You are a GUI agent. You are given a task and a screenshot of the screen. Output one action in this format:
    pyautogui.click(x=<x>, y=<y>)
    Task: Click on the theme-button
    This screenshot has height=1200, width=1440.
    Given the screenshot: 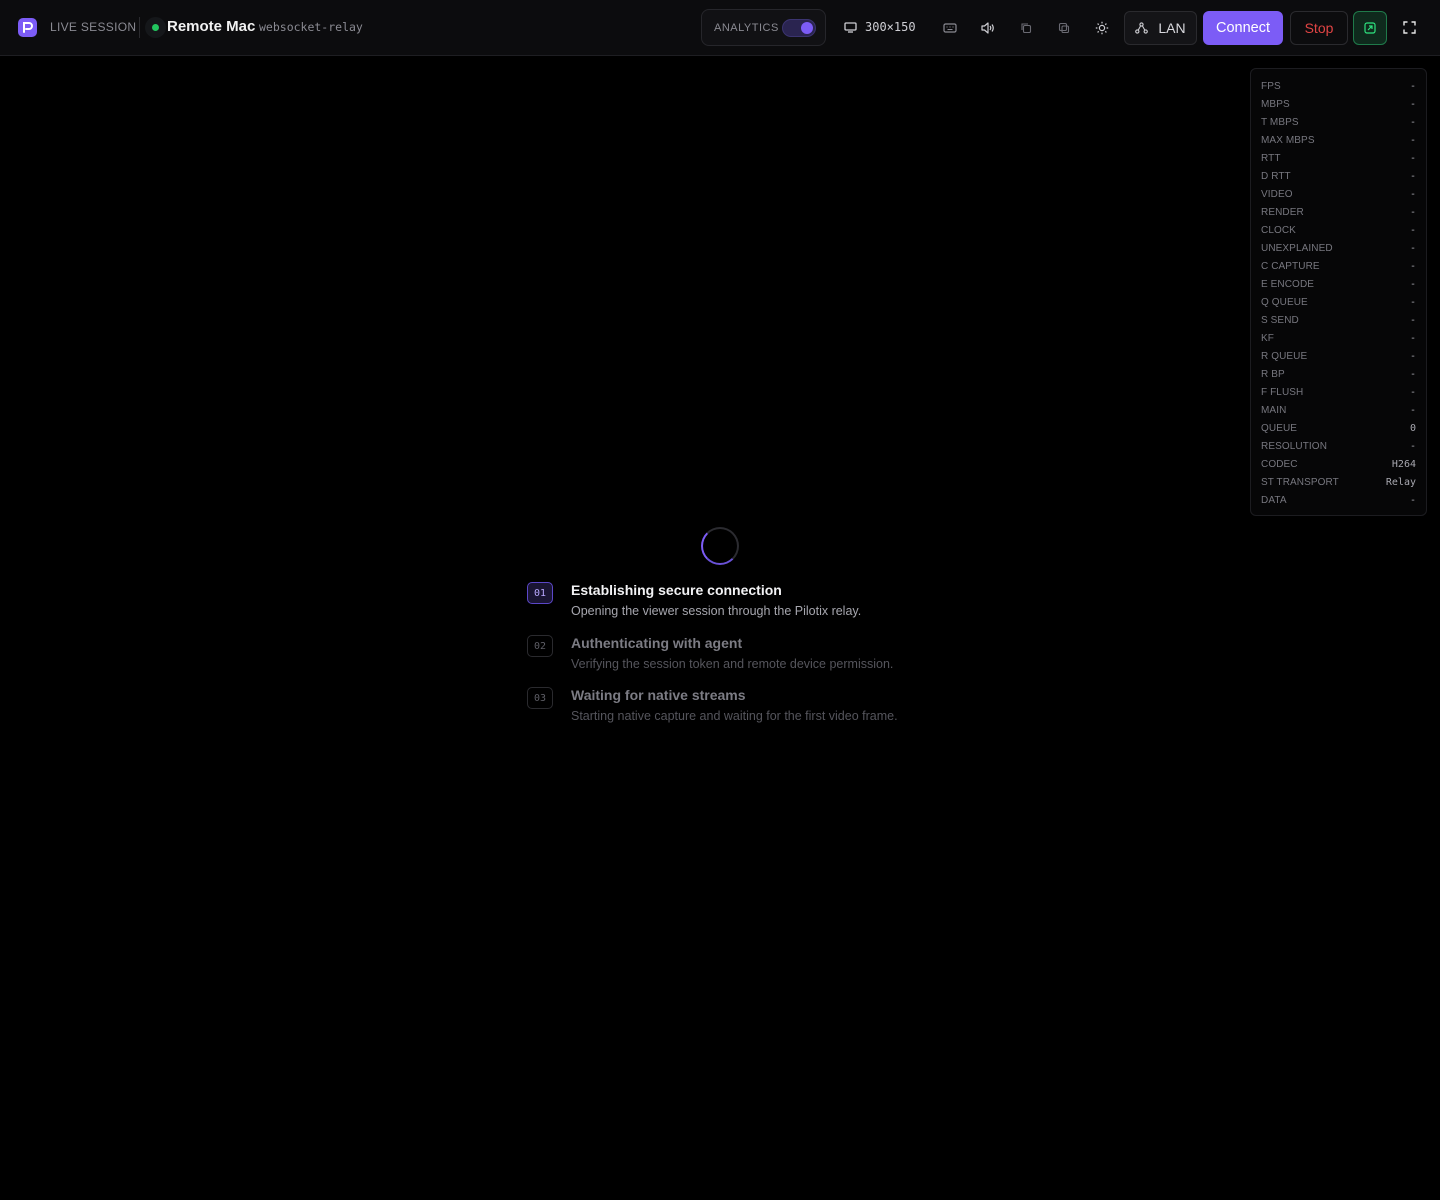 What is the action you would take?
    pyautogui.click(x=1102, y=28)
    